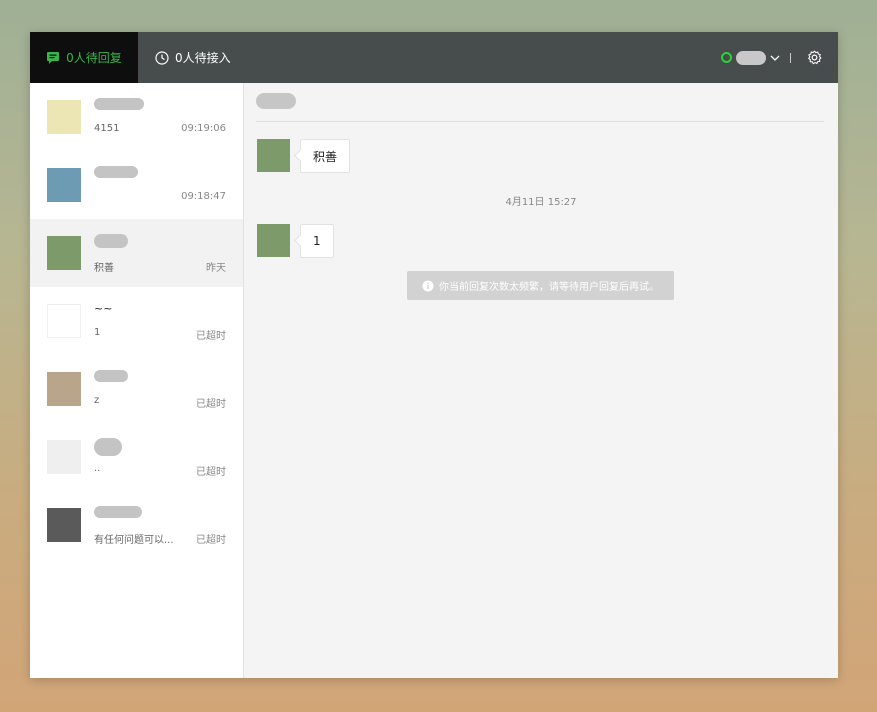 Image resolution: width=877 pixels, height=712 pixels. I want to click on tab-pending-accept-label: 0人待接入, so click(203, 58).